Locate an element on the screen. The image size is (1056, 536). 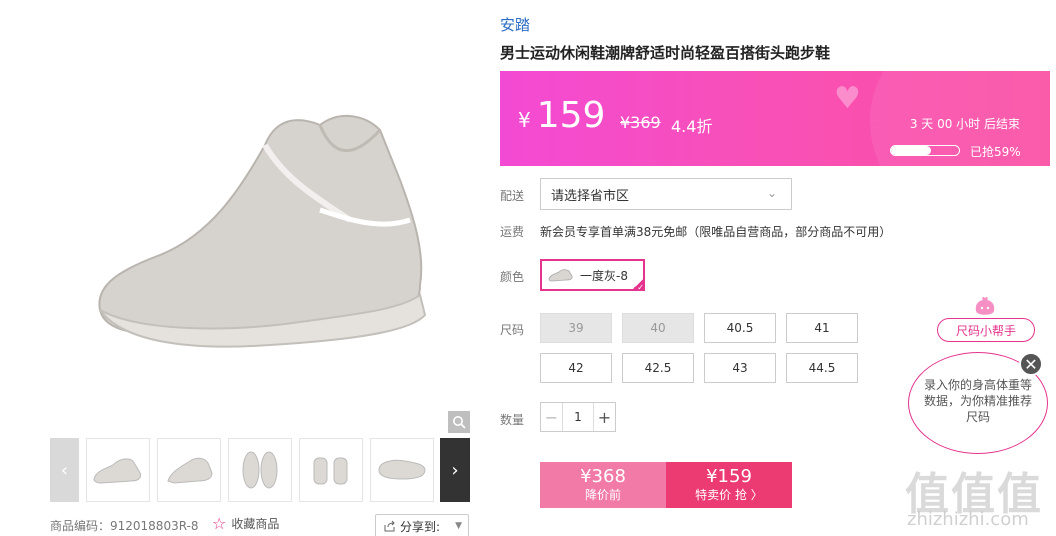
brand-link: 安踏 is located at coordinates (515, 24).